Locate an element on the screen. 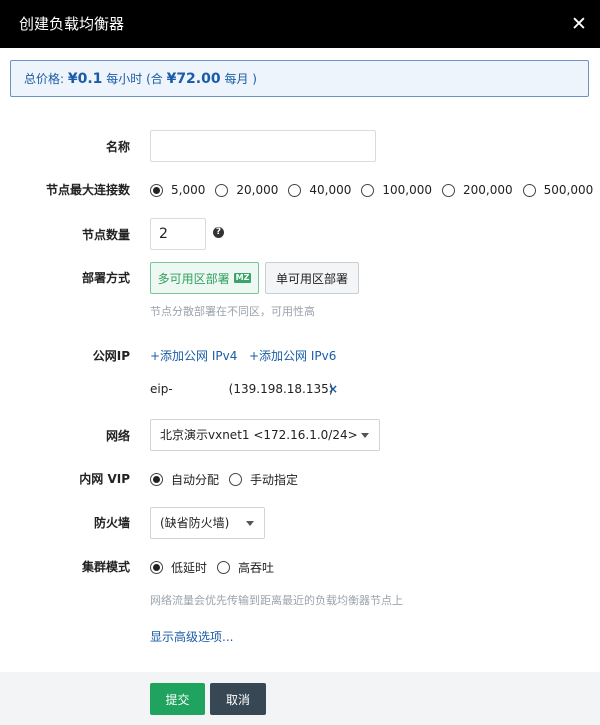 The height and width of the screenshot is (725, 600). multi-zone-deploy-button: 多可用区部署 MZ is located at coordinates (204, 278).